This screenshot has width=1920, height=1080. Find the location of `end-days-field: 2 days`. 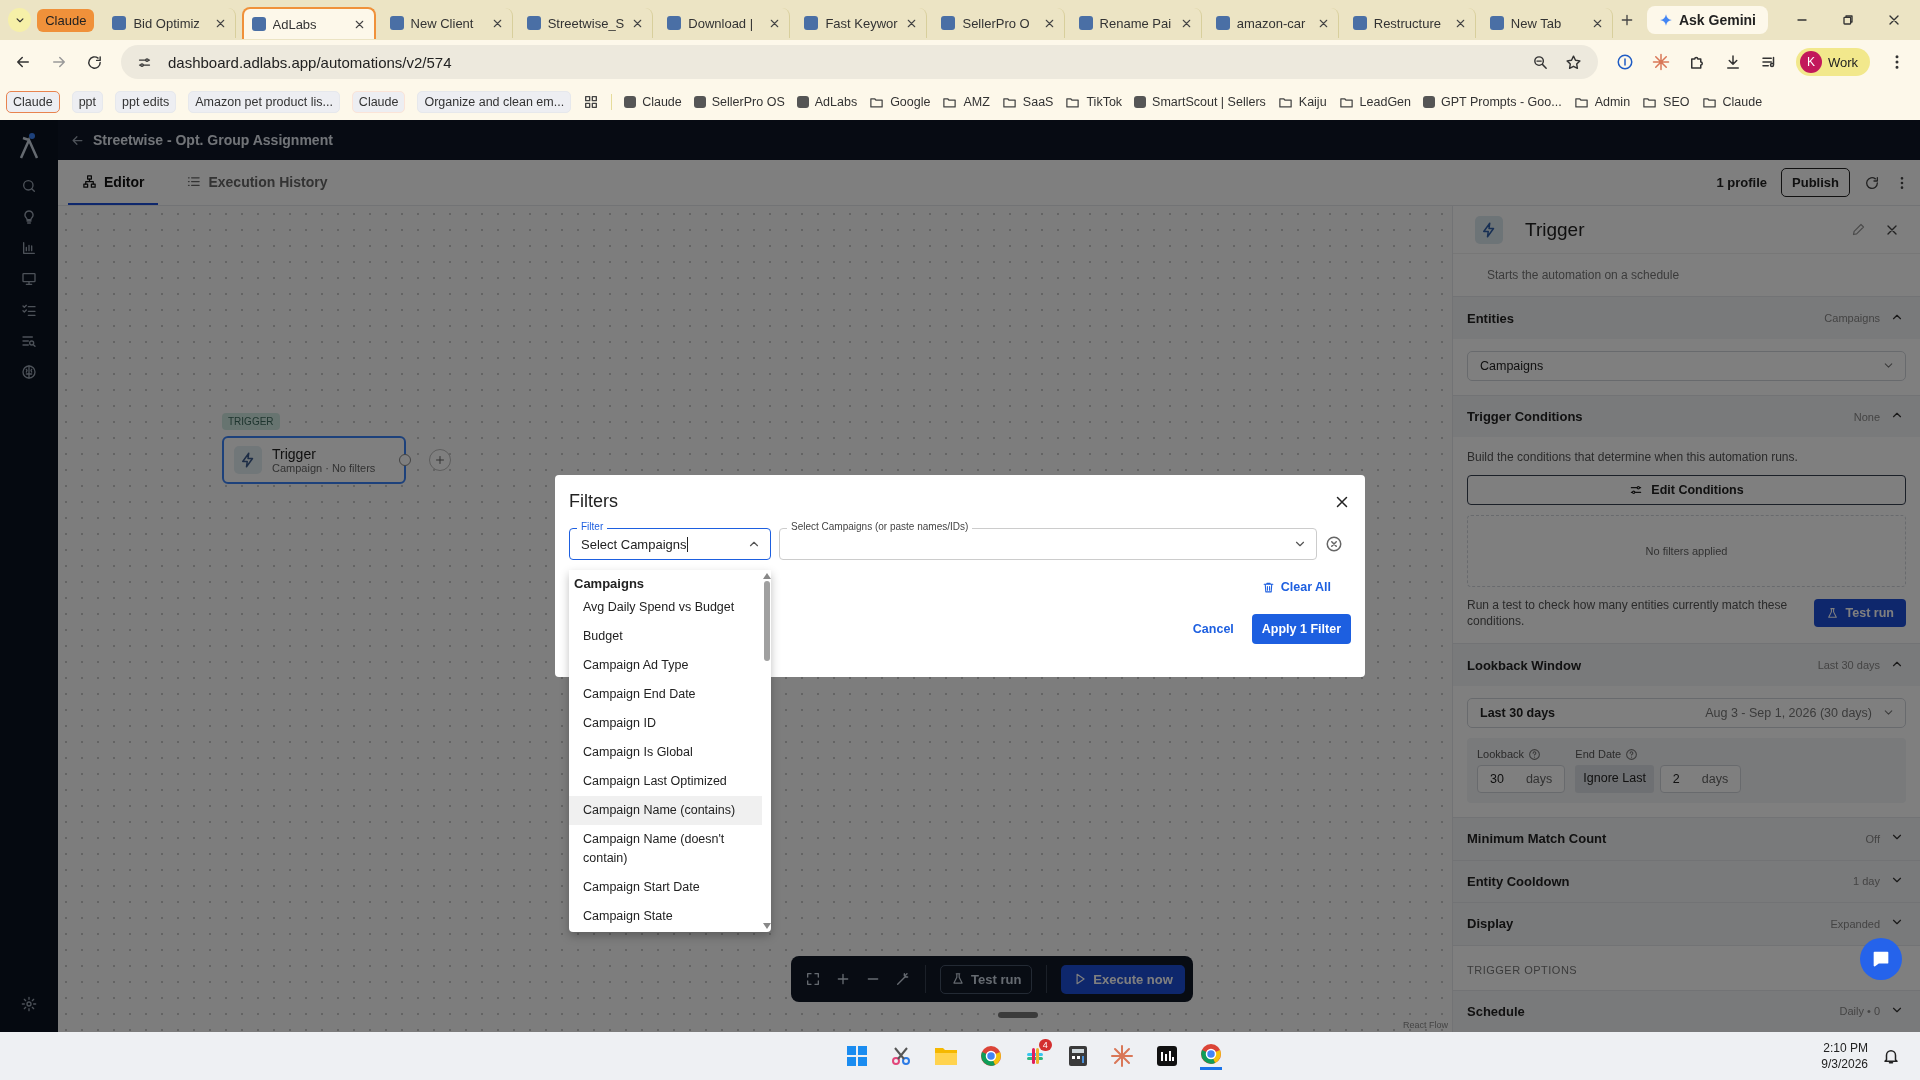

end-days-field: 2 days is located at coordinates (1700, 779).